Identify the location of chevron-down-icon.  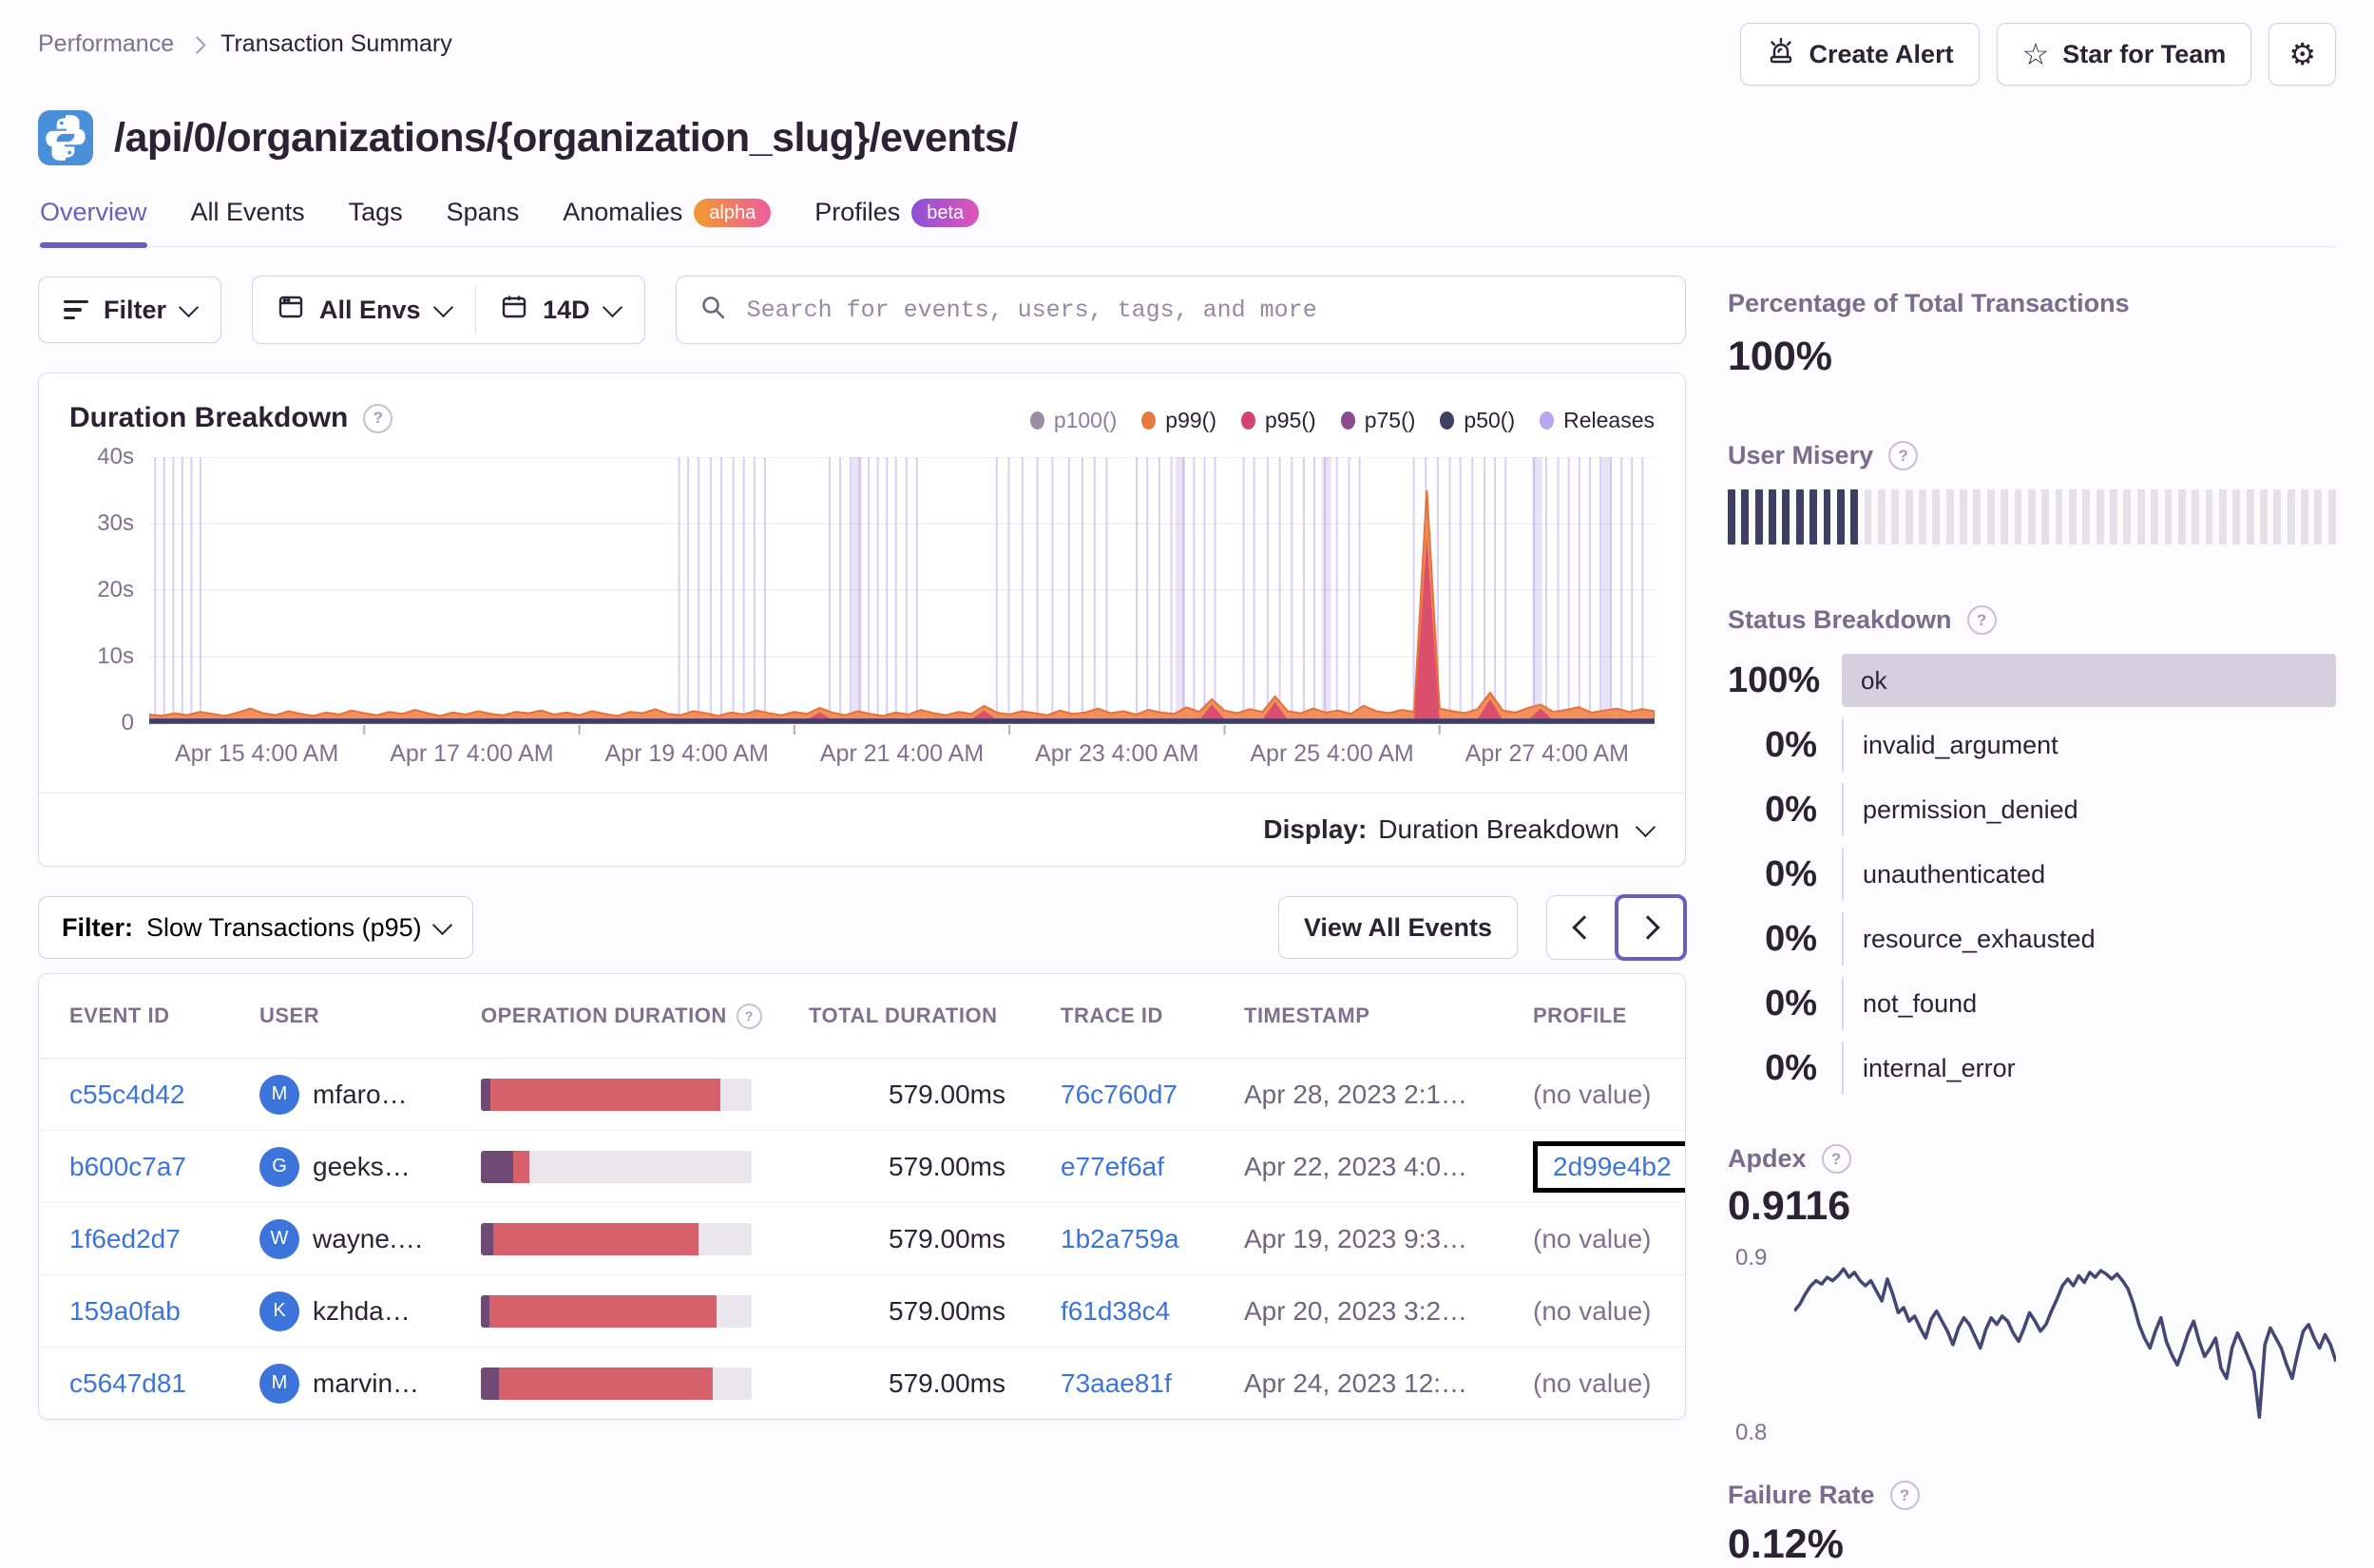
(442, 924).